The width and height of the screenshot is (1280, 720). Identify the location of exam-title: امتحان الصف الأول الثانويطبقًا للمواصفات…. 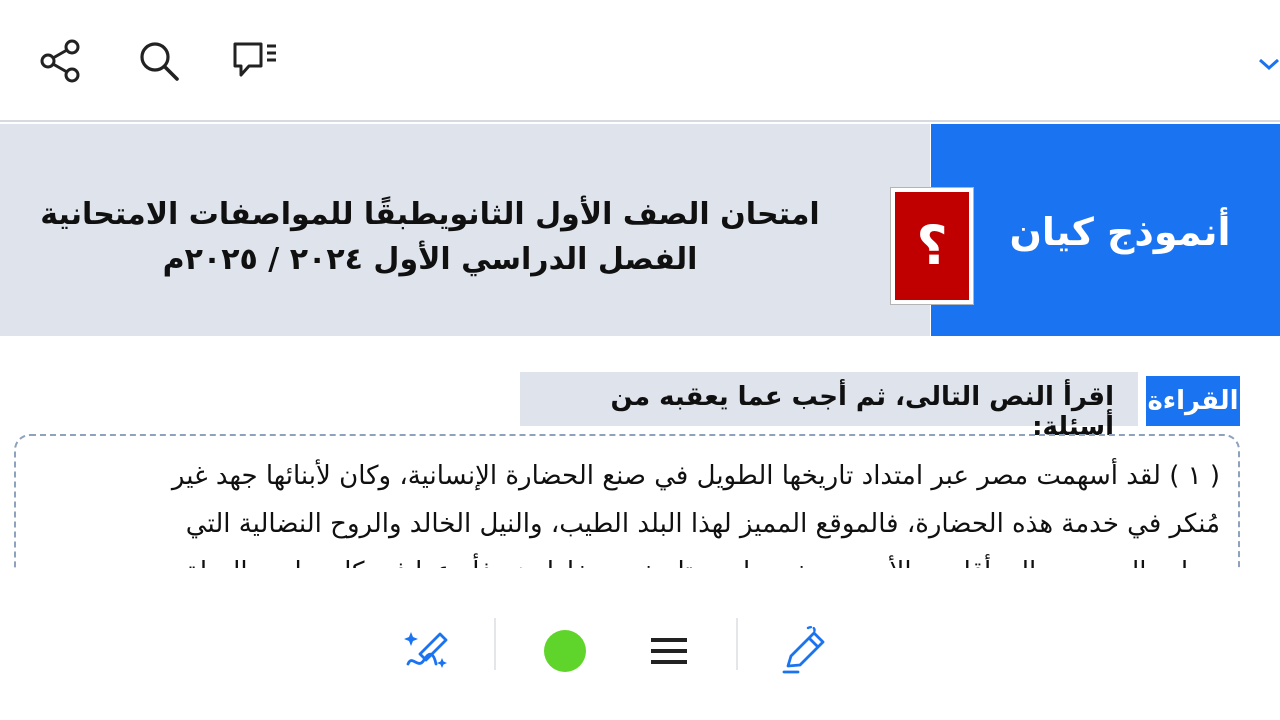
(430, 237).